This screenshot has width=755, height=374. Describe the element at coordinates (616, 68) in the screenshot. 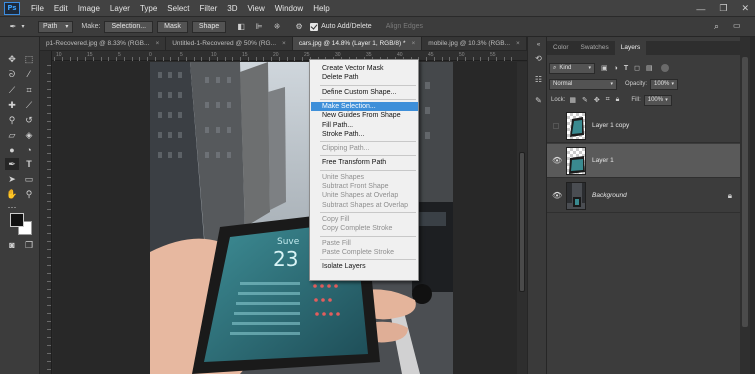

I see `adjustment-filter-icon: ◑` at that location.